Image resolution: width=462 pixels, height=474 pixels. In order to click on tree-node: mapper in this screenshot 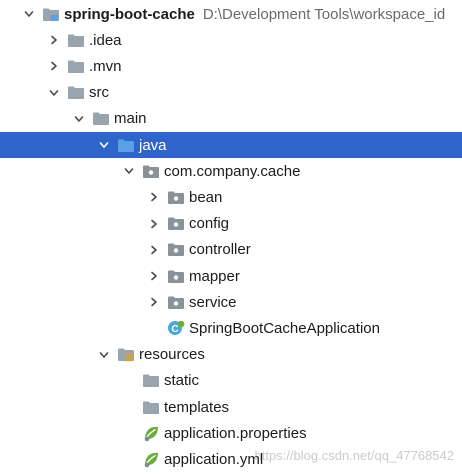, I will do `click(231, 276)`.